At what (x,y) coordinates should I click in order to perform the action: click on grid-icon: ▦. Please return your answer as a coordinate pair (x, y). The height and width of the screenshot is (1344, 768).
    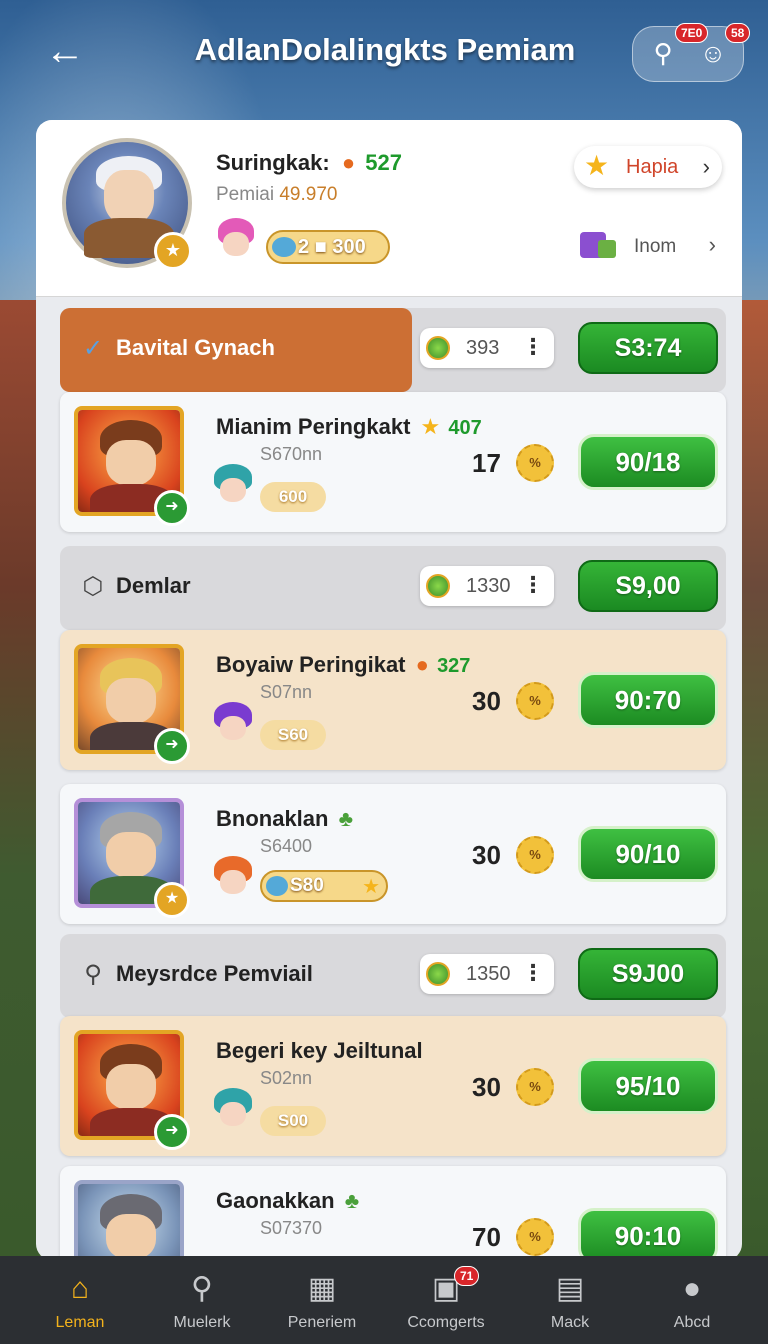
    Looking at the image, I should click on (322, 1288).